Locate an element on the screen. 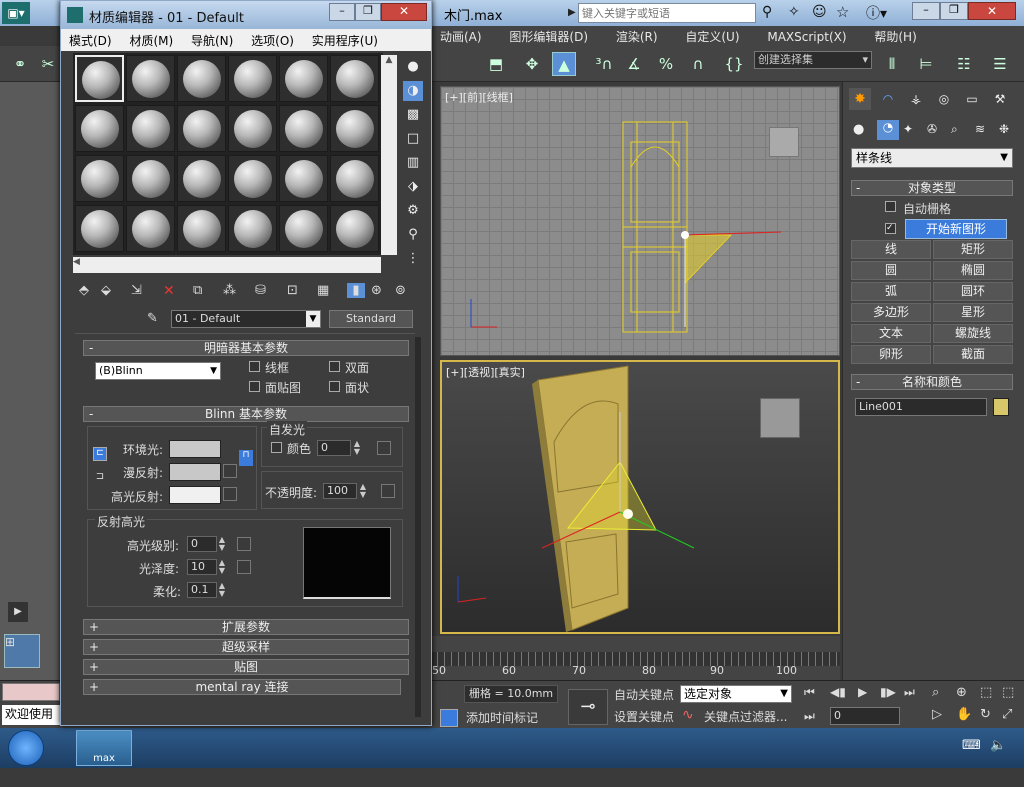  menu-maxscript: MAXScript(X) is located at coordinates (804, 36).